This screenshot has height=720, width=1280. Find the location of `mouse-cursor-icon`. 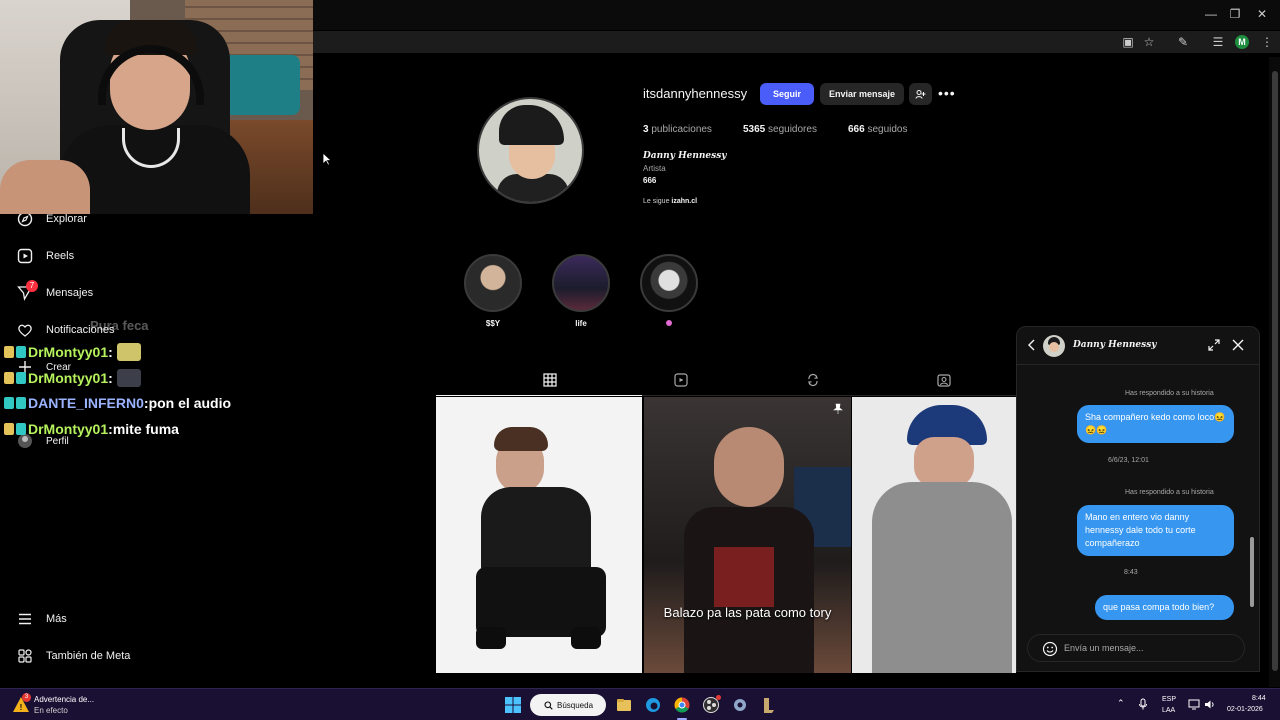

mouse-cursor-icon is located at coordinates (327, 159).